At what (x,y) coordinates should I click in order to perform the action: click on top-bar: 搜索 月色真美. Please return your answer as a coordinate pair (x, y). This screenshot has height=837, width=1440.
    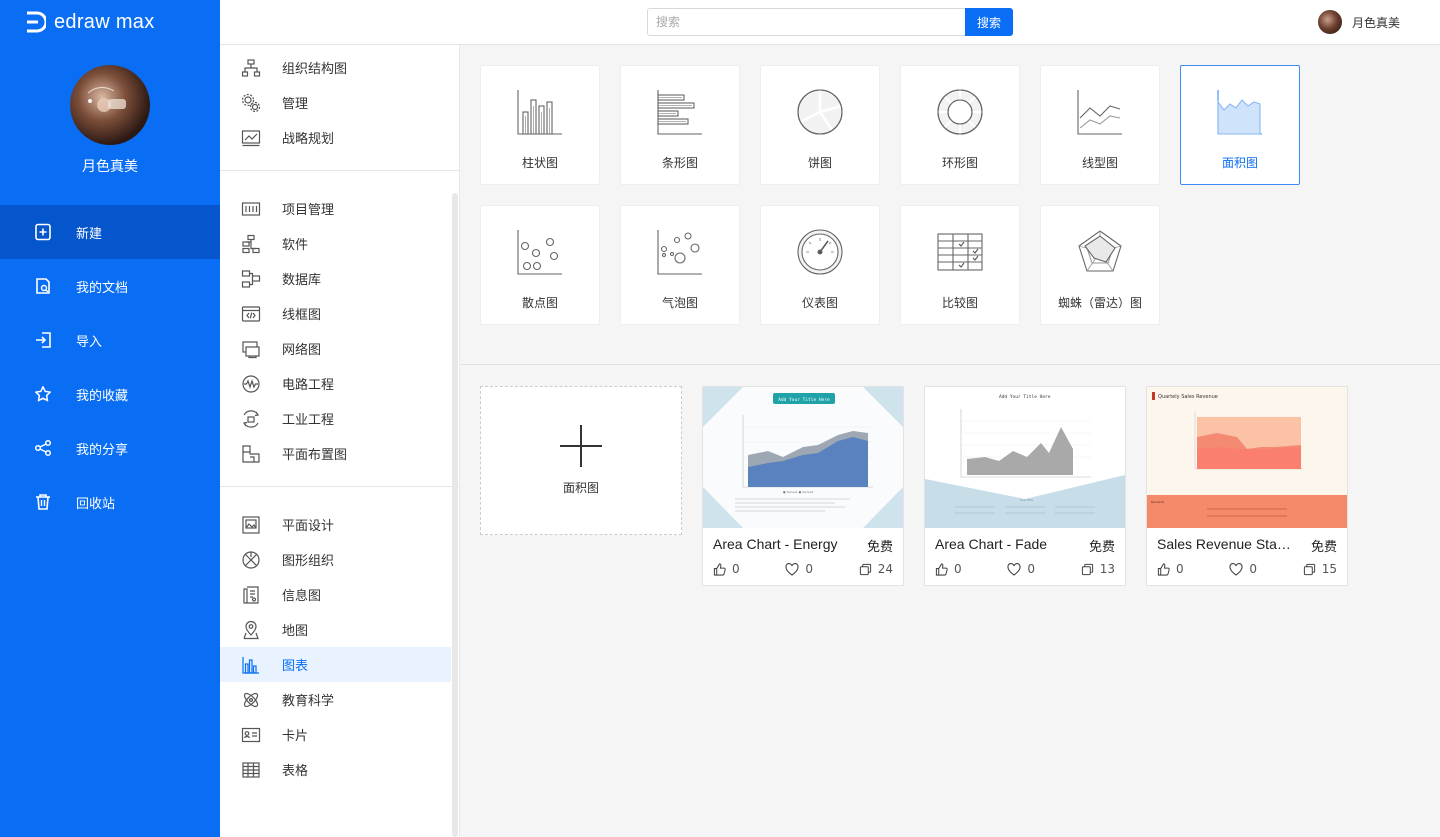
    Looking at the image, I should click on (830, 22).